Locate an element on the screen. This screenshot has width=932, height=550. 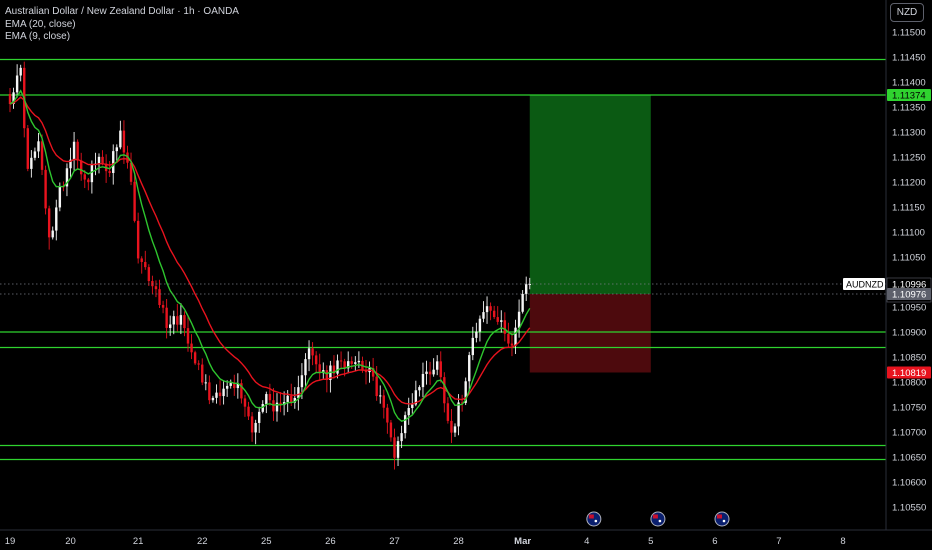
y-tick-label: 1.11400 is located at coordinates (909, 83).